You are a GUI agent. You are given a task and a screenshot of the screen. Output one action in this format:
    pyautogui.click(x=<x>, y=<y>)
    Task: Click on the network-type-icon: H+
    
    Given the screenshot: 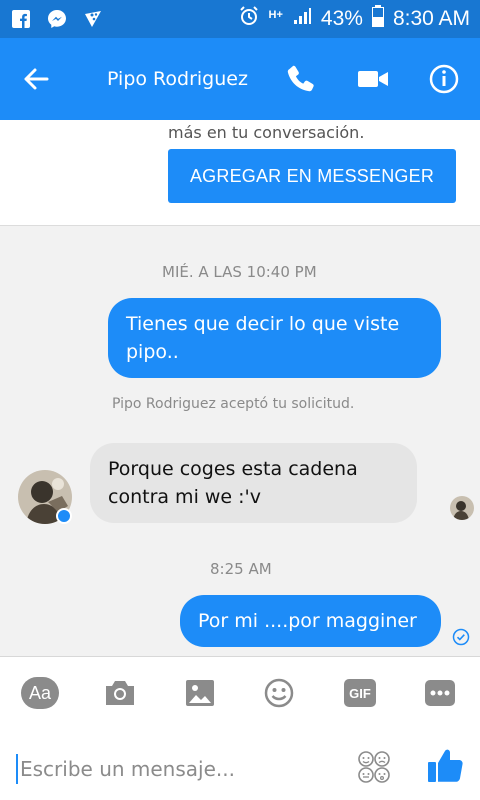 What is the action you would take?
    pyautogui.click(x=275, y=14)
    